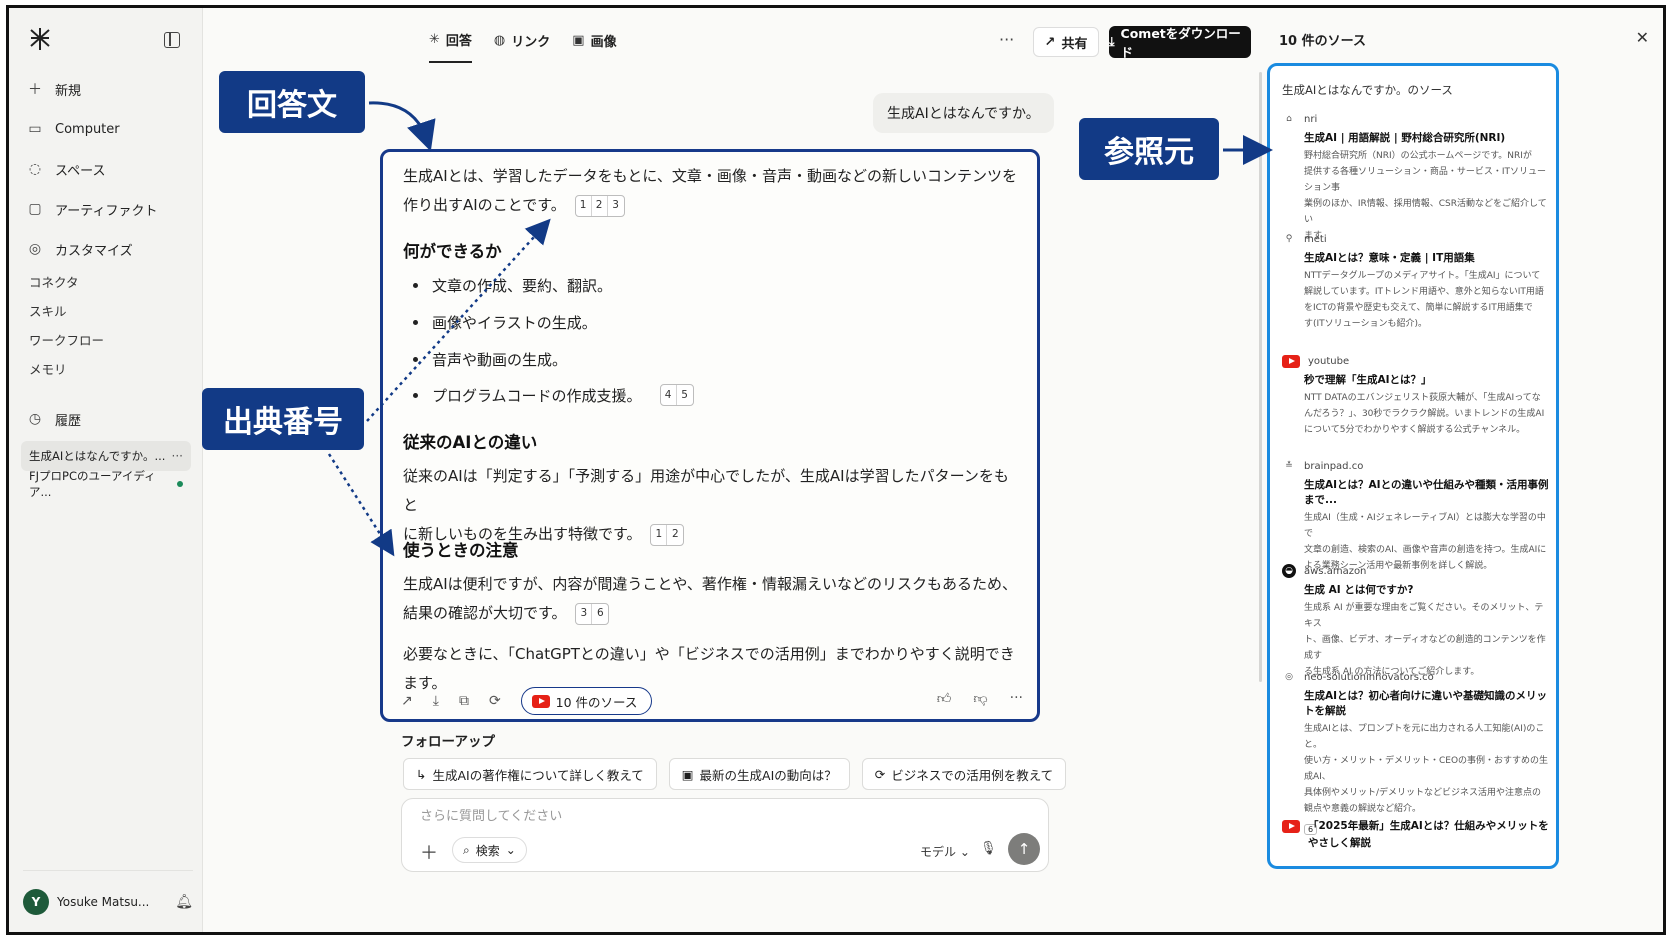 This screenshot has width=1672, height=941. I want to click on tab-label: リンク, so click(531, 42).